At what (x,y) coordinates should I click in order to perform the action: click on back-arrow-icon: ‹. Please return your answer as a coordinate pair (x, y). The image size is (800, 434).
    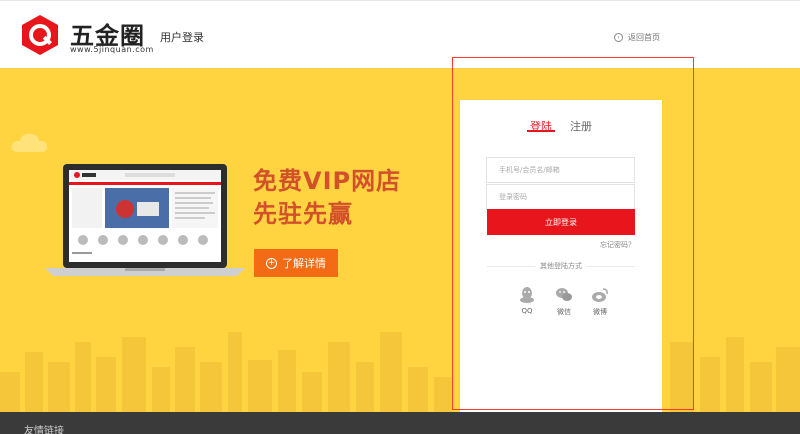
    Looking at the image, I should click on (618, 37).